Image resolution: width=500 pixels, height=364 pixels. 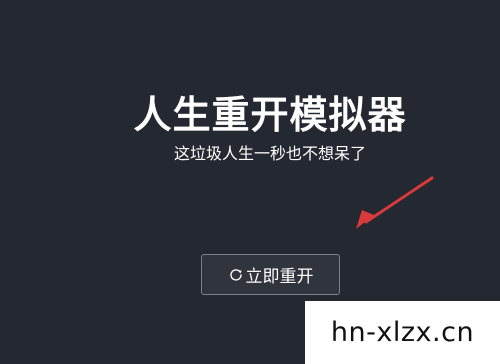 I want to click on page-title: 人生重开模拟器, so click(x=270, y=115).